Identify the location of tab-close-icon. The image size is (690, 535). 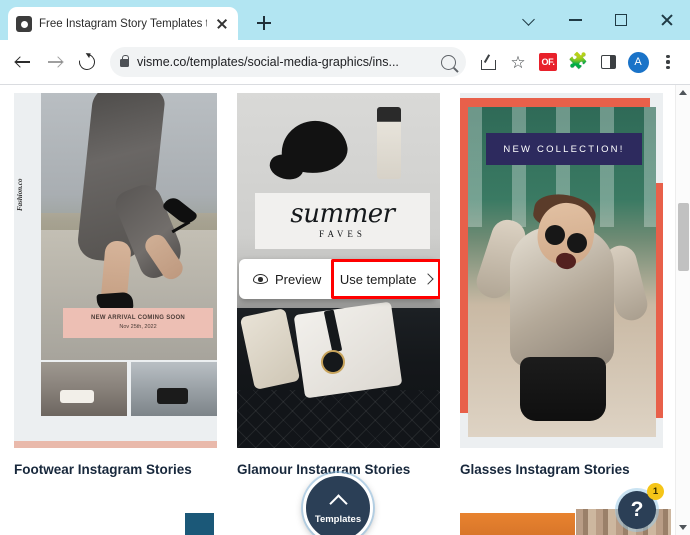
(222, 24).